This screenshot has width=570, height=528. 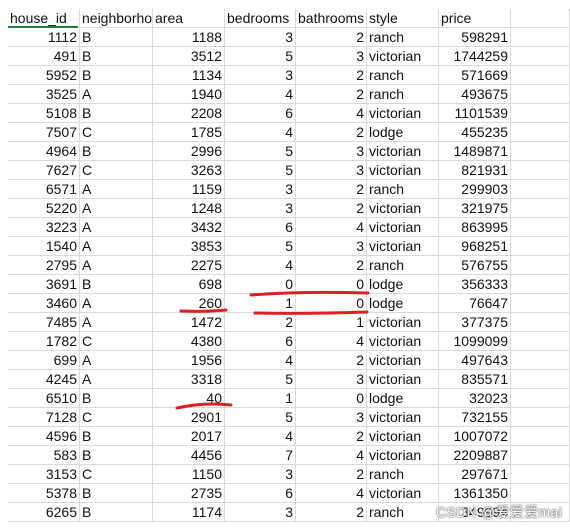 What do you see at coordinates (475, 455) in the screenshot?
I see `cell-price: 2209887` at bounding box center [475, 455].